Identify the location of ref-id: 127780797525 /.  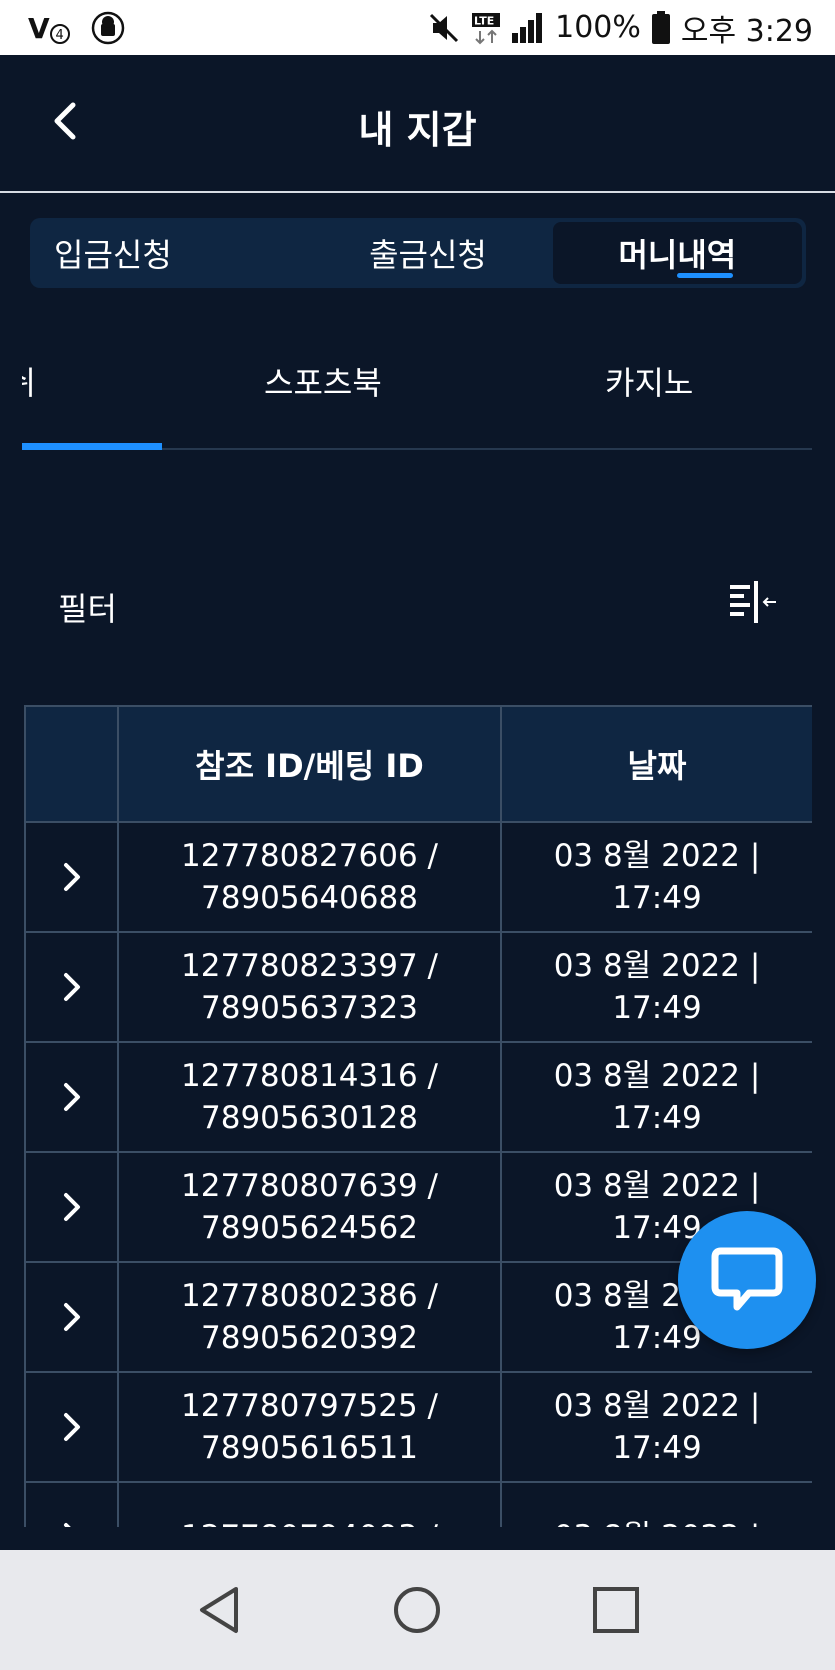
(309, 1406).